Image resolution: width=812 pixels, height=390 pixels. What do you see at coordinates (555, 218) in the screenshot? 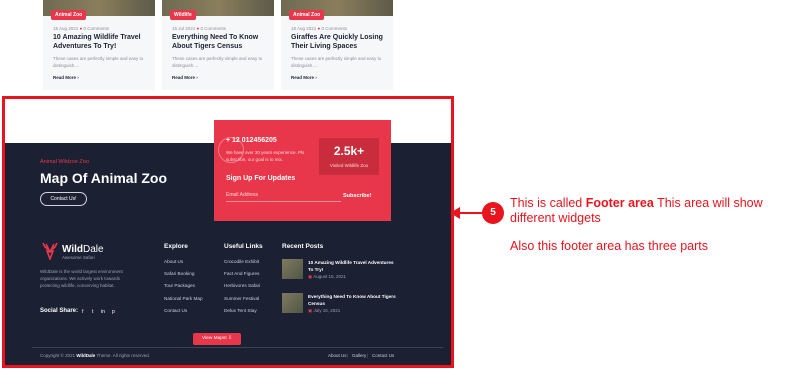
I see `annotation-line-2: different widgets` at bounding box center [555, 218].